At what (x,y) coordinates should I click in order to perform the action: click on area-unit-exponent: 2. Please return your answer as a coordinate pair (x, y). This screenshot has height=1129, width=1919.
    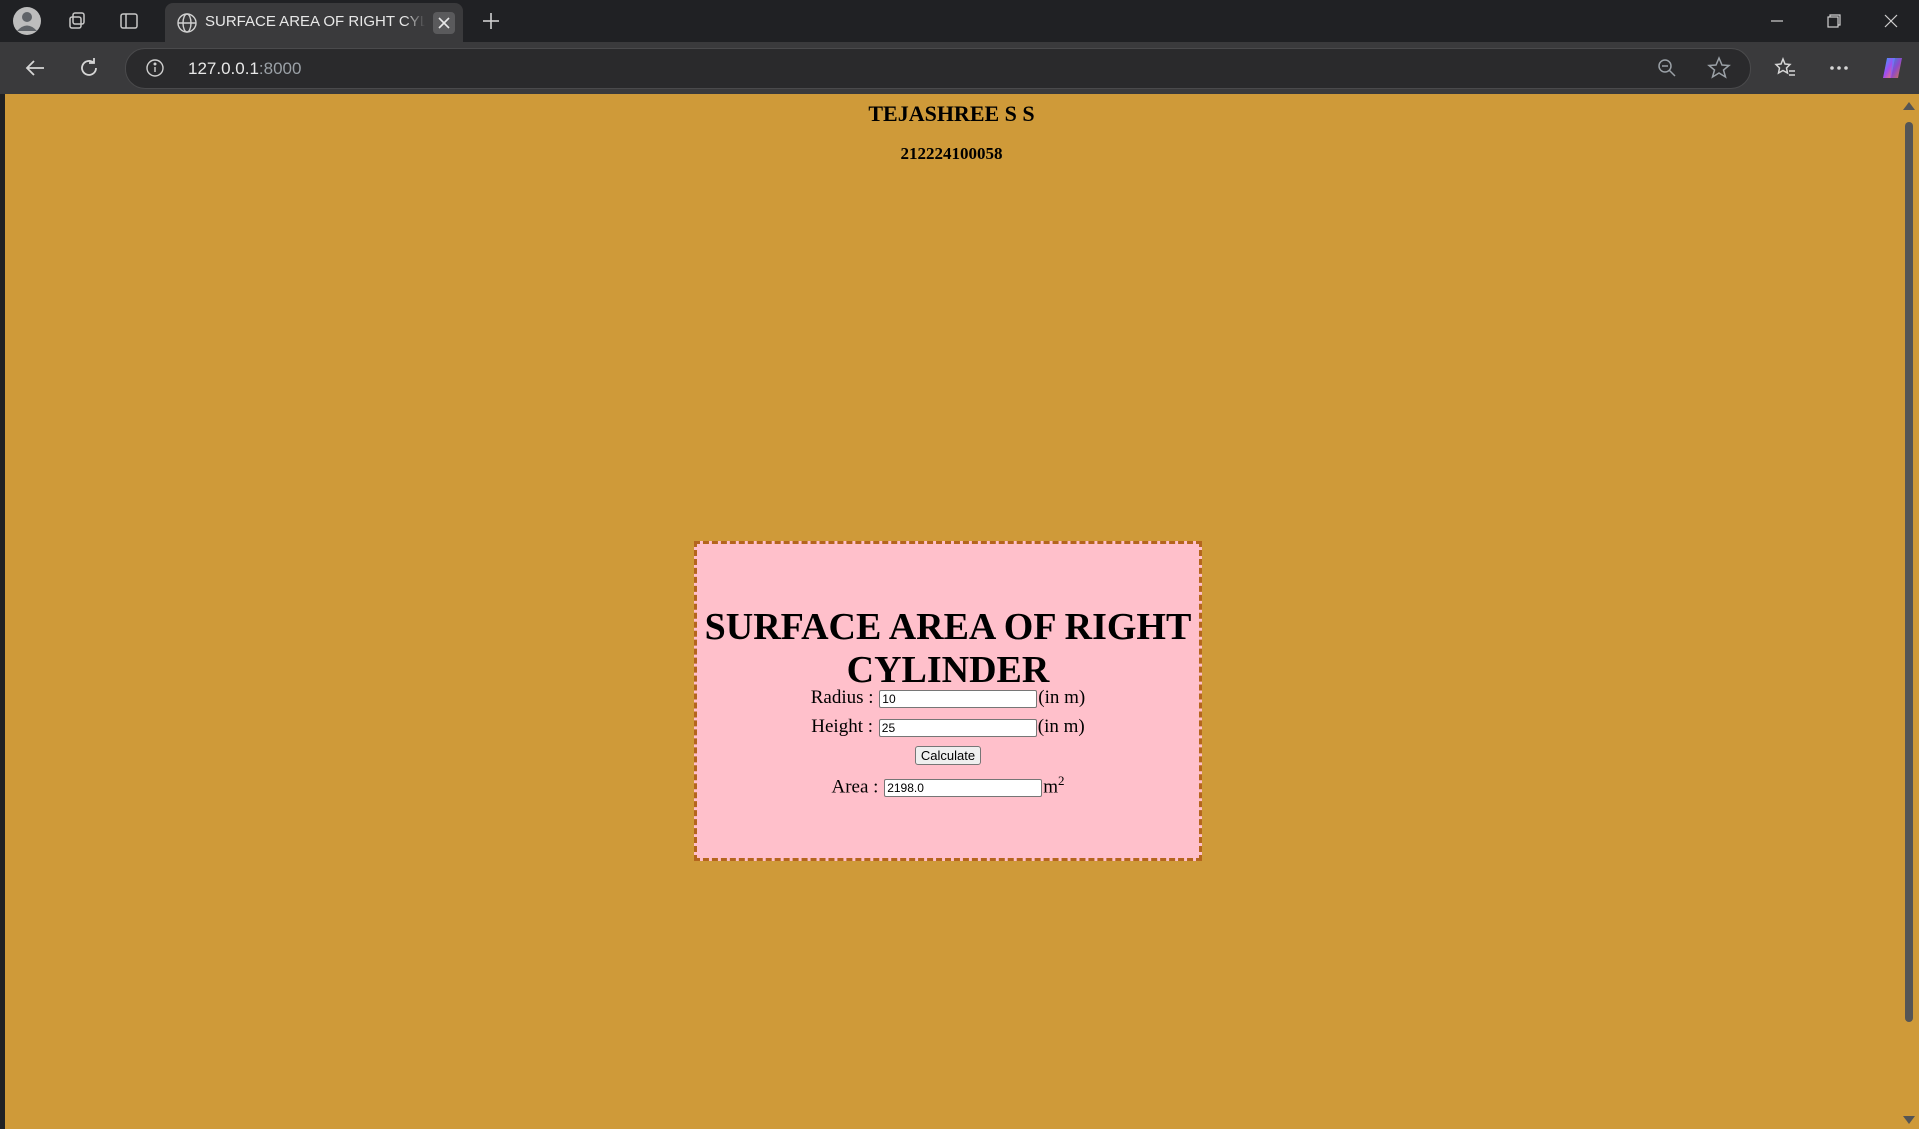
    Looking at the image, I should click on (1061, 780).